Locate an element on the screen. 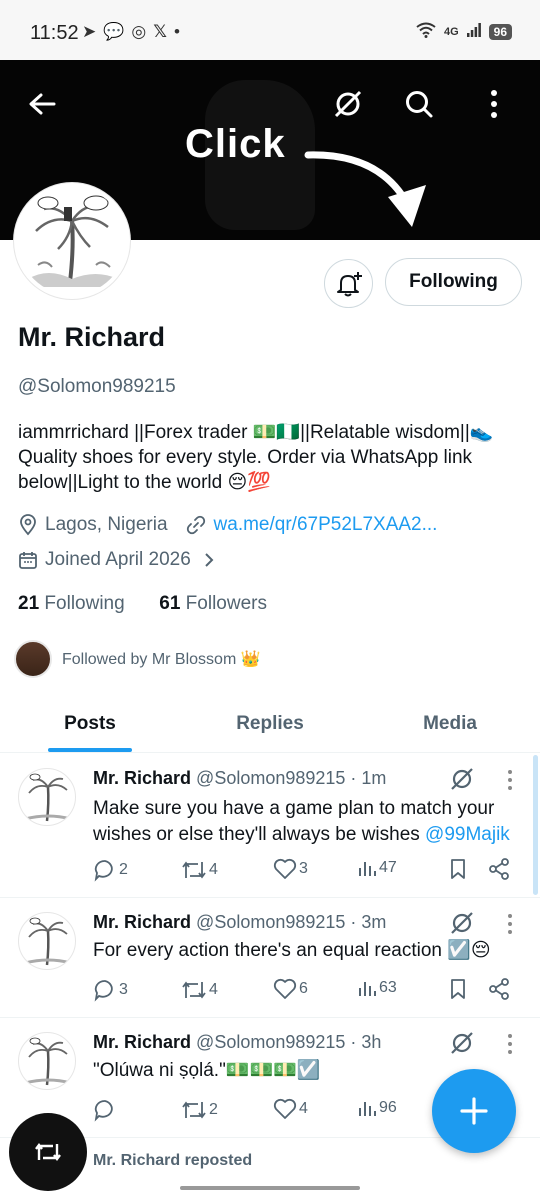 The height and width of the screenshot is (1200, 540). tab-posts: Posts is located at coordinates (90, 723).